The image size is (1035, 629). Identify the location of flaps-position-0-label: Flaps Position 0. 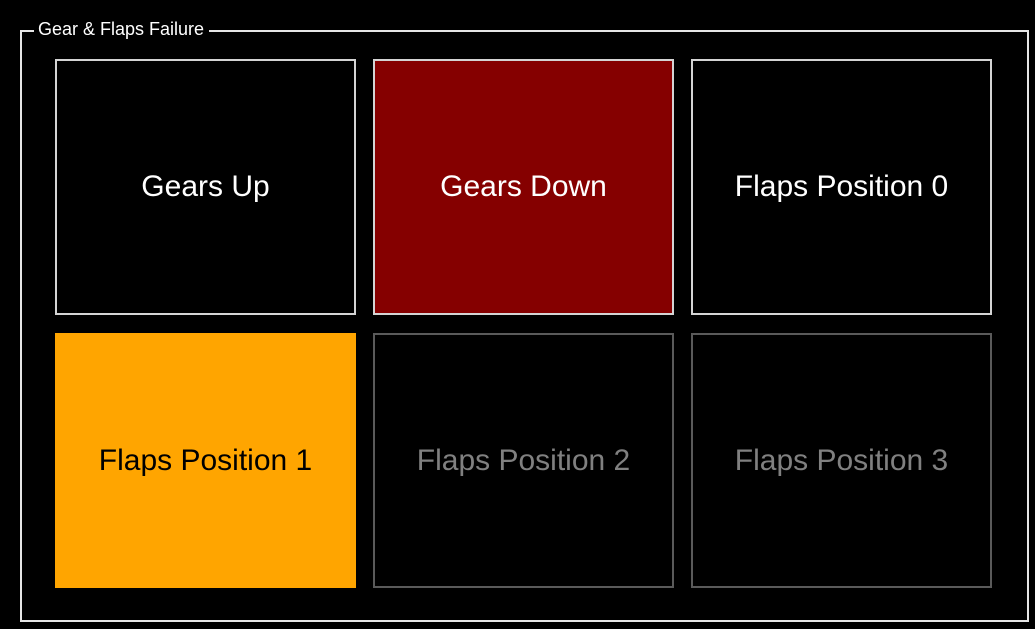
(841, 186).